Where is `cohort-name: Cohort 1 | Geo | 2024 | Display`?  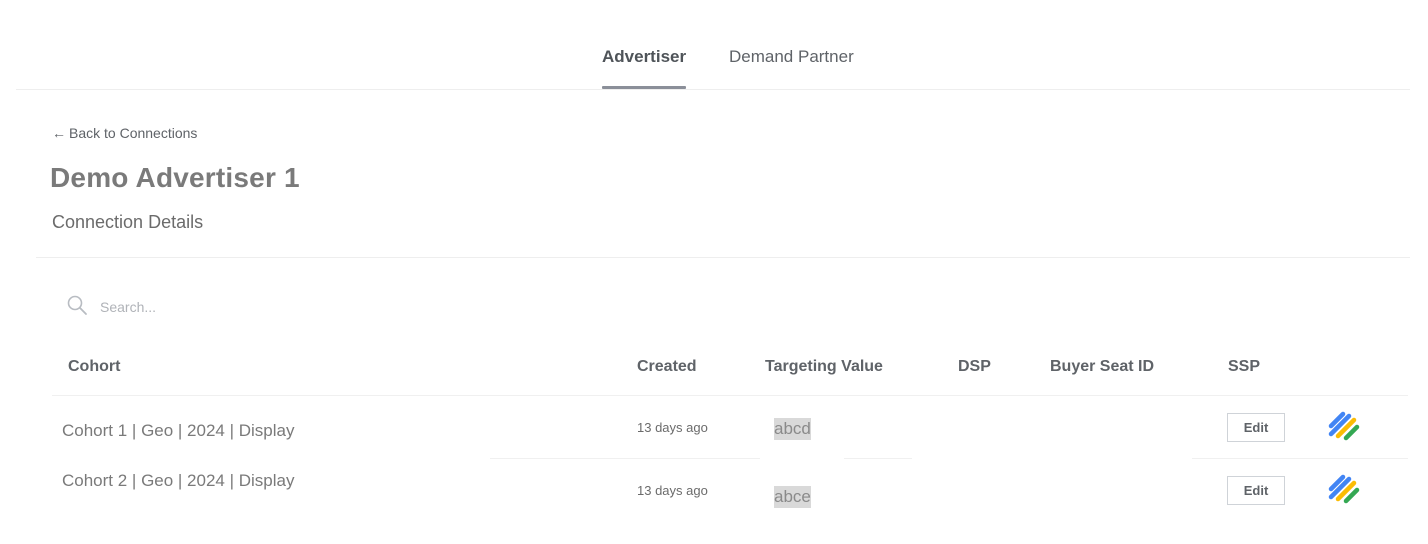 cohort-name: Cohort 1 | Geo | 2024 | Display is located at coordinates (178, 431).